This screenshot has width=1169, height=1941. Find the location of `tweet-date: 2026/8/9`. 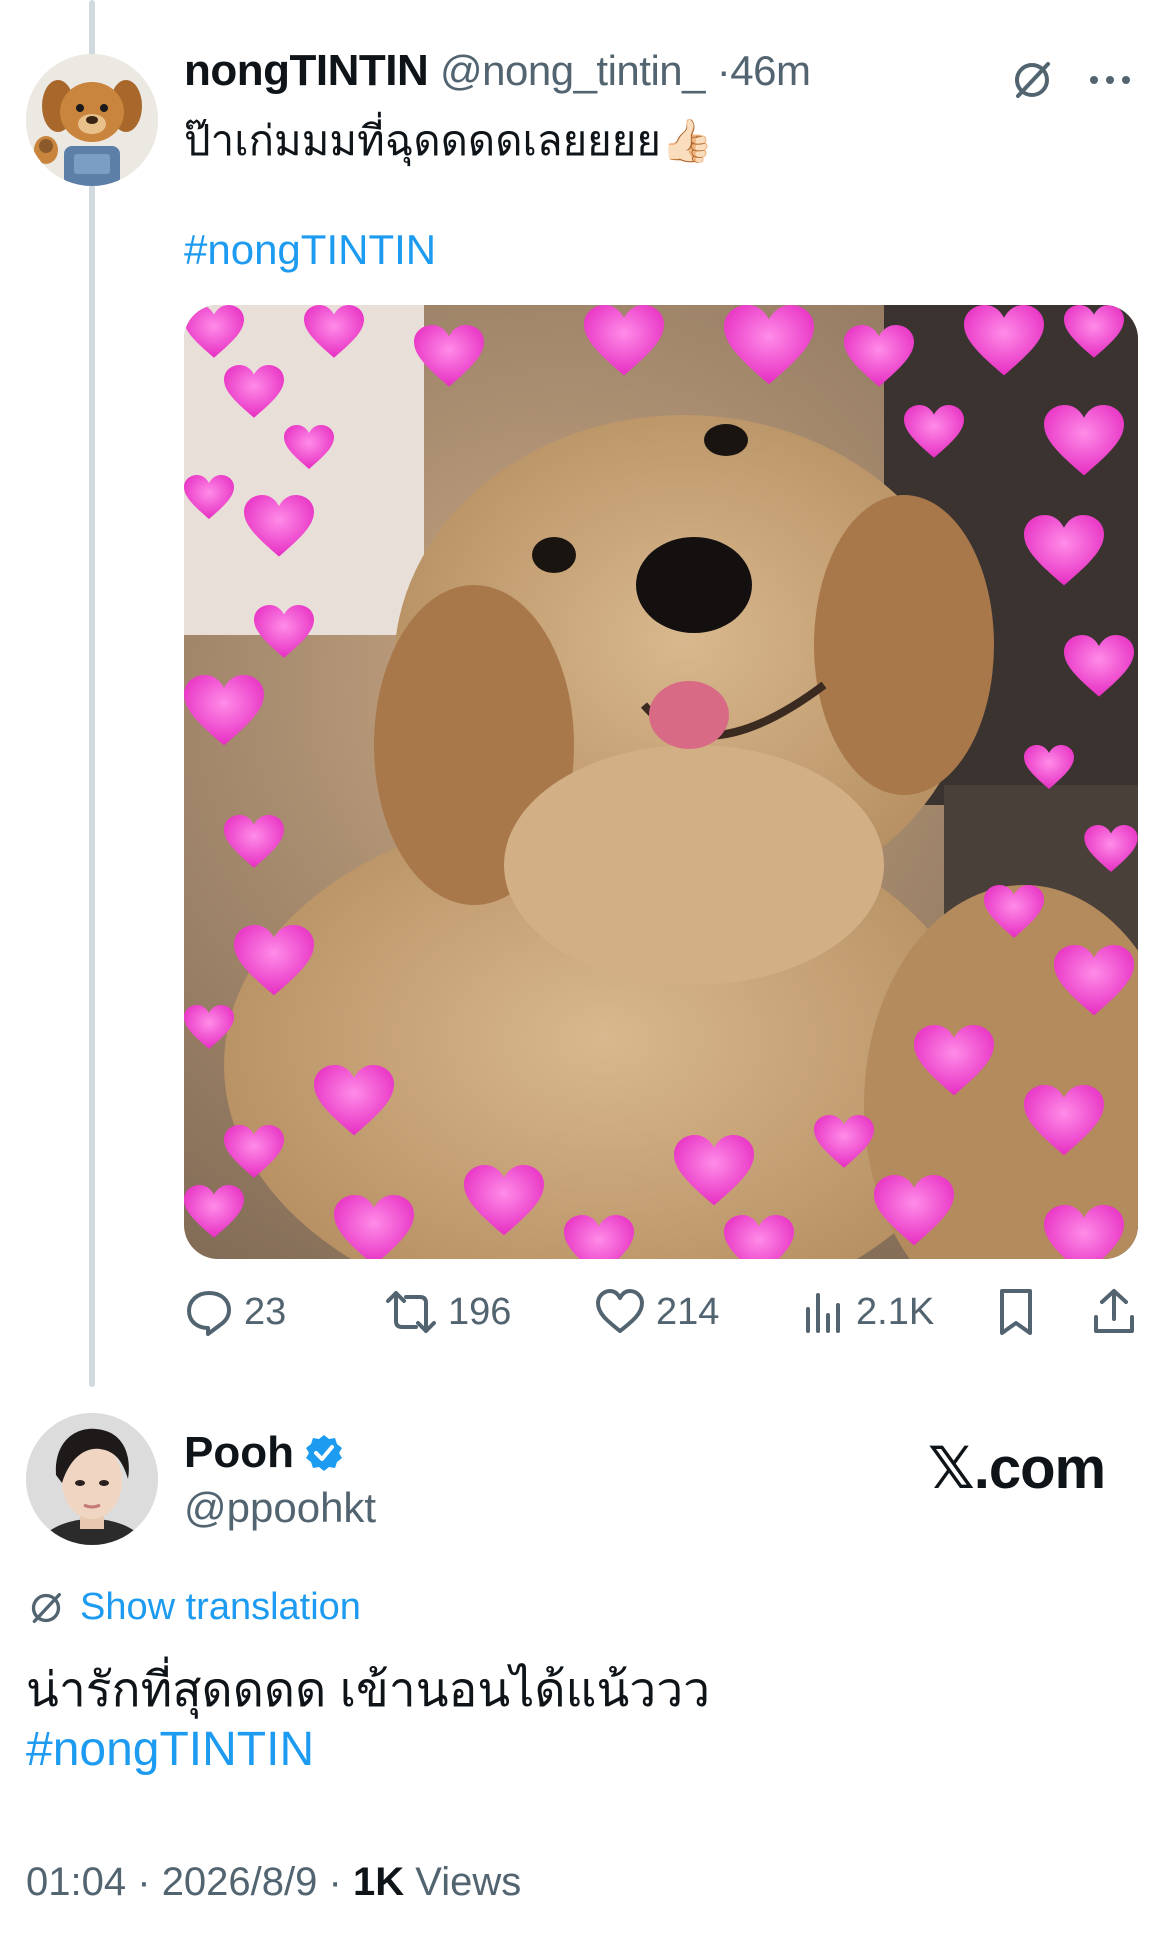

tweet-date: 2026/8/9 is located at coordinates (240, 1882).